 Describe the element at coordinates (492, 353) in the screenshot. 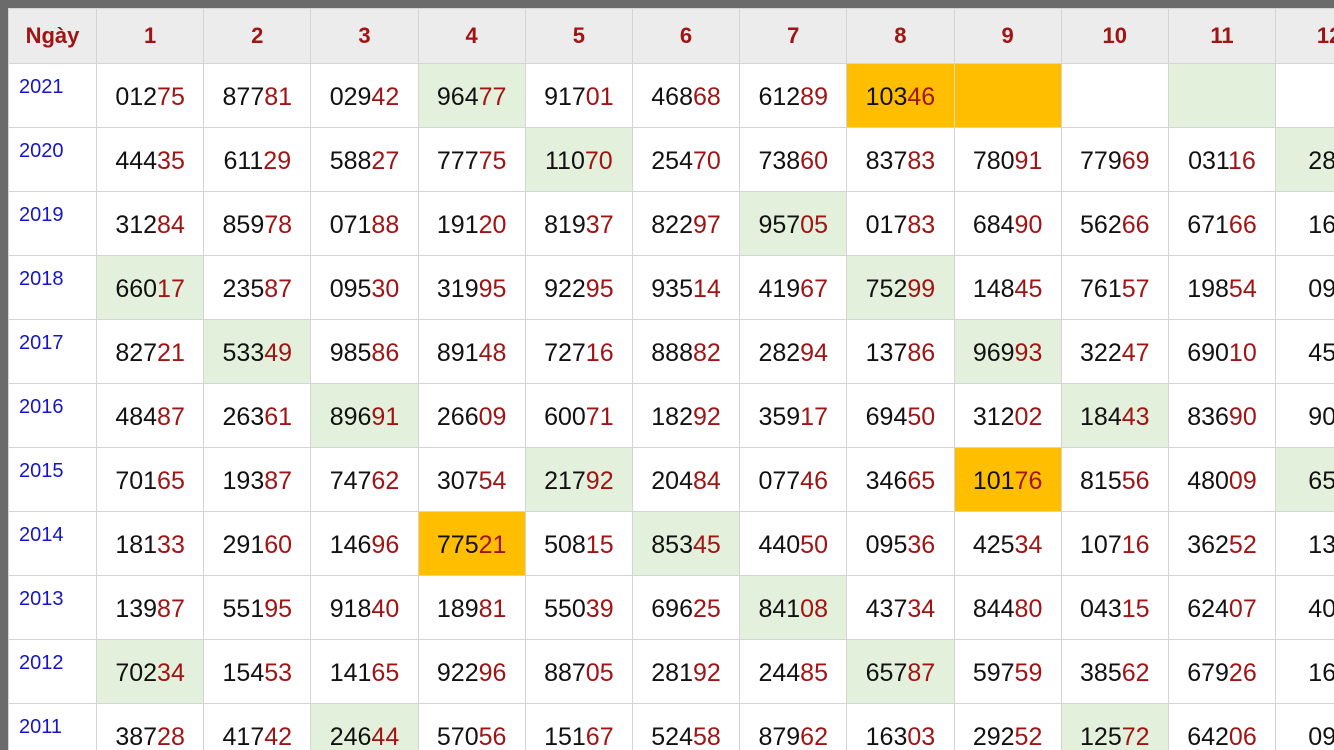

I see `result-last-two-digits: 48` at that location.